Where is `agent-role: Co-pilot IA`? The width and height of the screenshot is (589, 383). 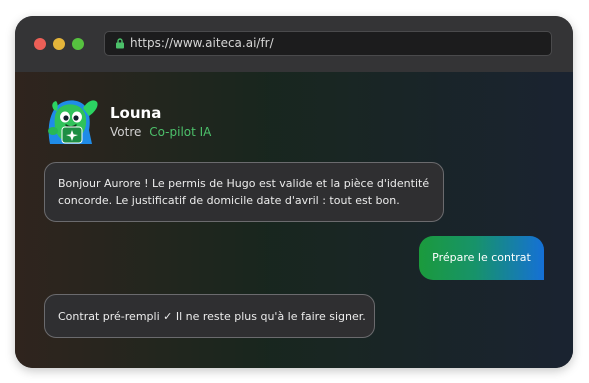 agent-role: Co-pilot IA is located at coordinates (180, 132).